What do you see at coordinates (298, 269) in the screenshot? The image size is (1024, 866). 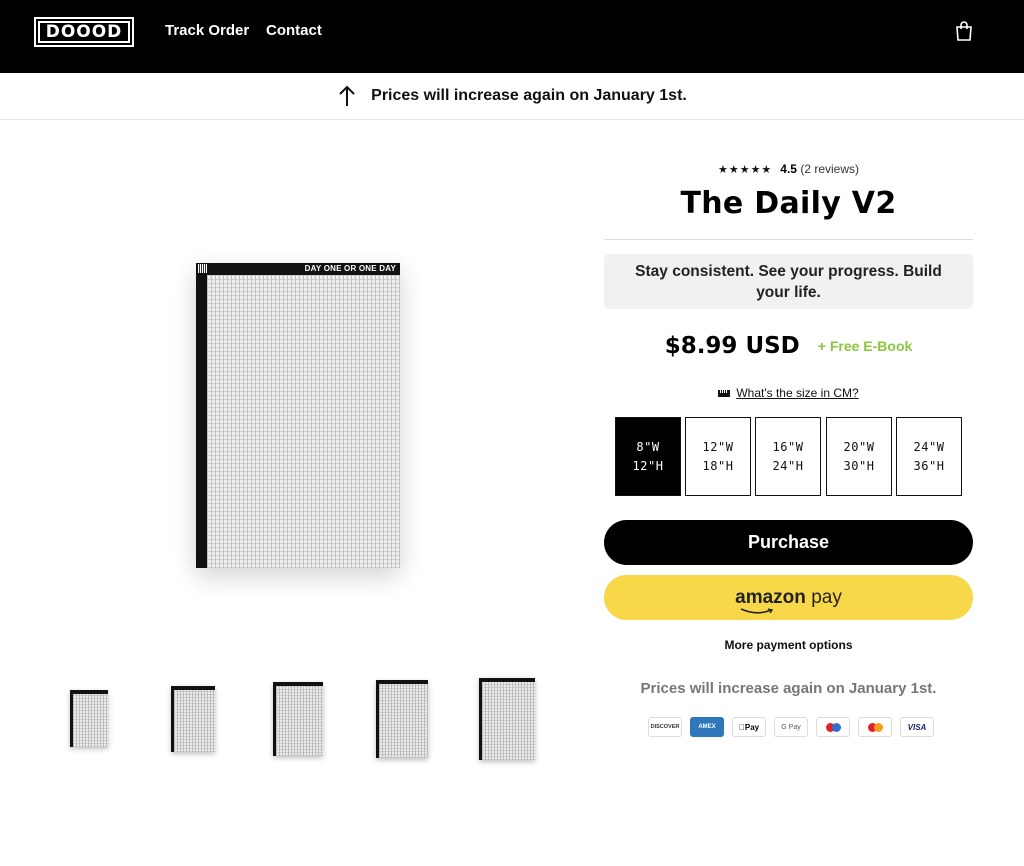 I see `poster-header: DAY ONE OR ONE DAY` at bounding box center [298, 269].